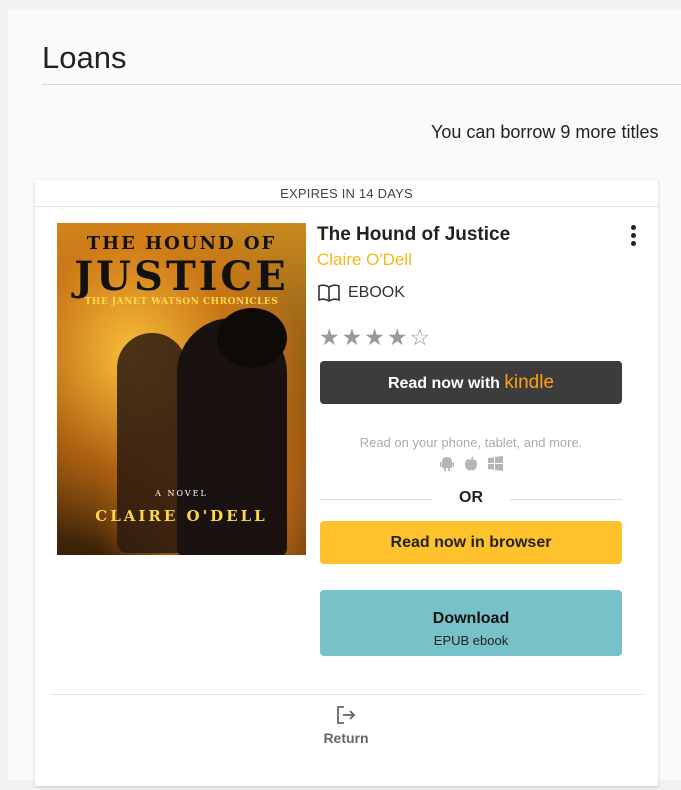 The image size is (681, 790). What do you see at coordinates (181, 243) in the screenshot?
I see `cover-title-line1: THE HOUND OF` at bounding box center [181, 243].